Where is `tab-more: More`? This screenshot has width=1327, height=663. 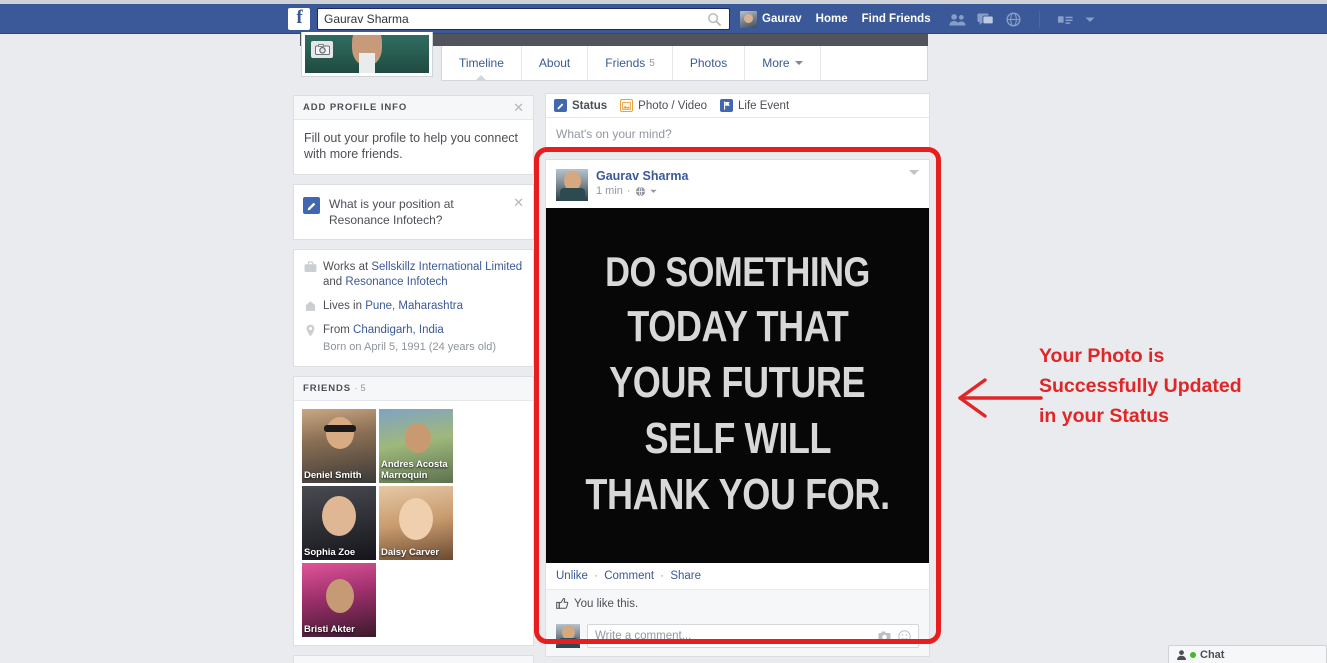
tab-more: More is located at coordinates (783, 63).